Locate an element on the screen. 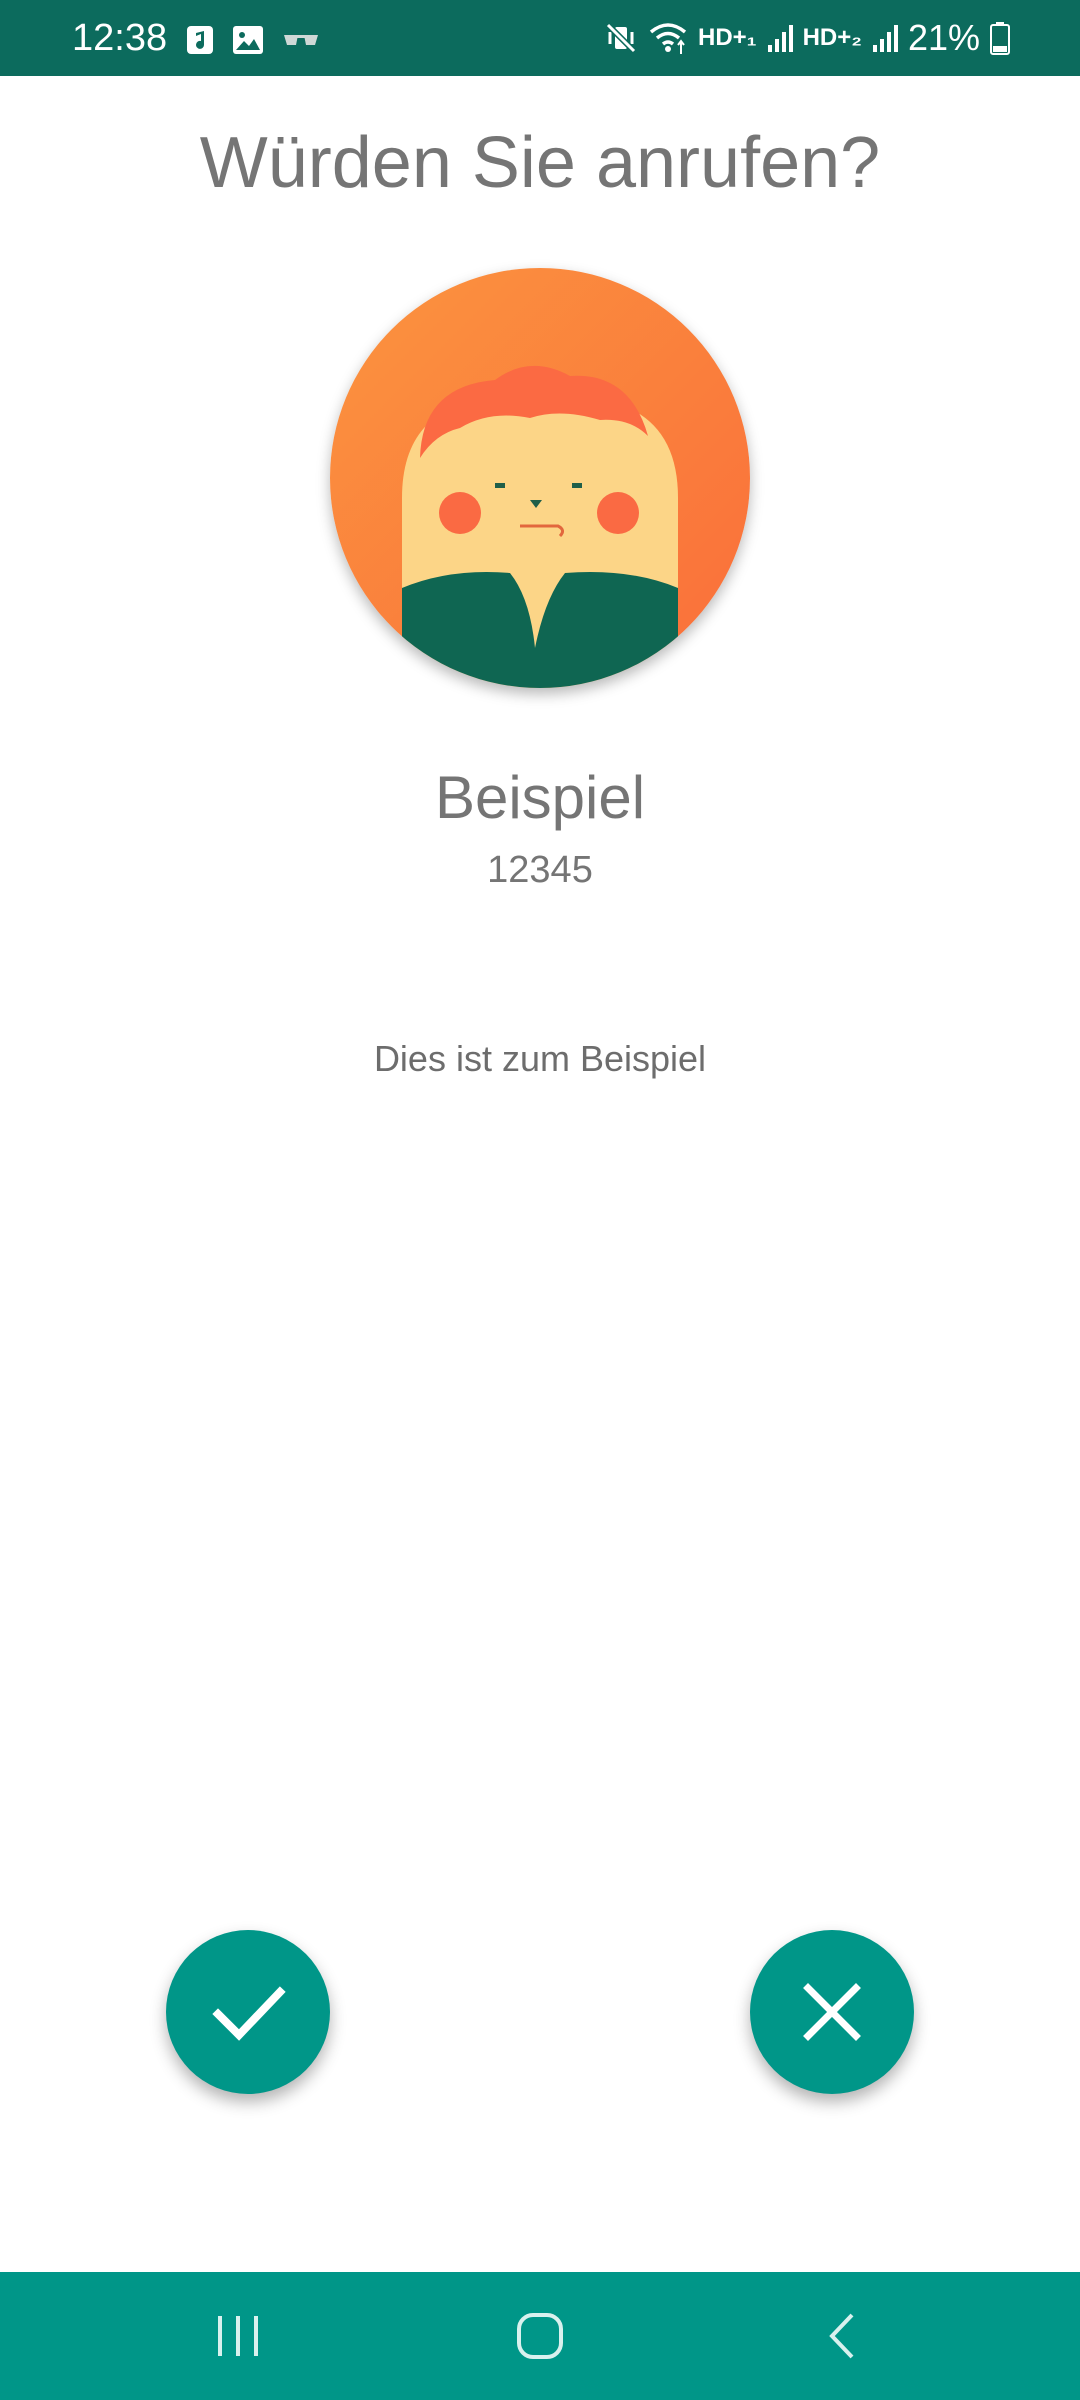 The image size is (1080, 2400). accept-call-button is located at coordinates (248, 2012).